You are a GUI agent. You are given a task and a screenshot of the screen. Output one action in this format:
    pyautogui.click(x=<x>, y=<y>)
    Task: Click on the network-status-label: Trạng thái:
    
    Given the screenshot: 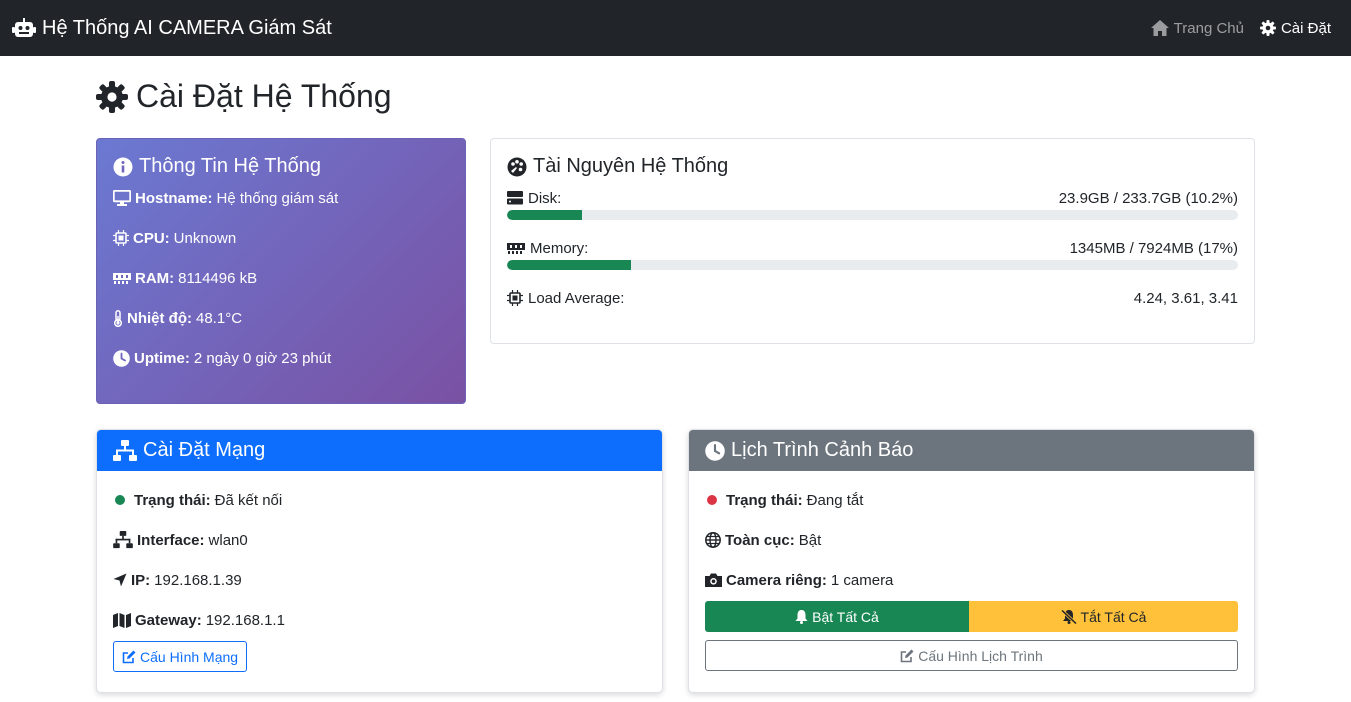 What is the action you would take?
    pyautogui.click(x=172, y=500)
    